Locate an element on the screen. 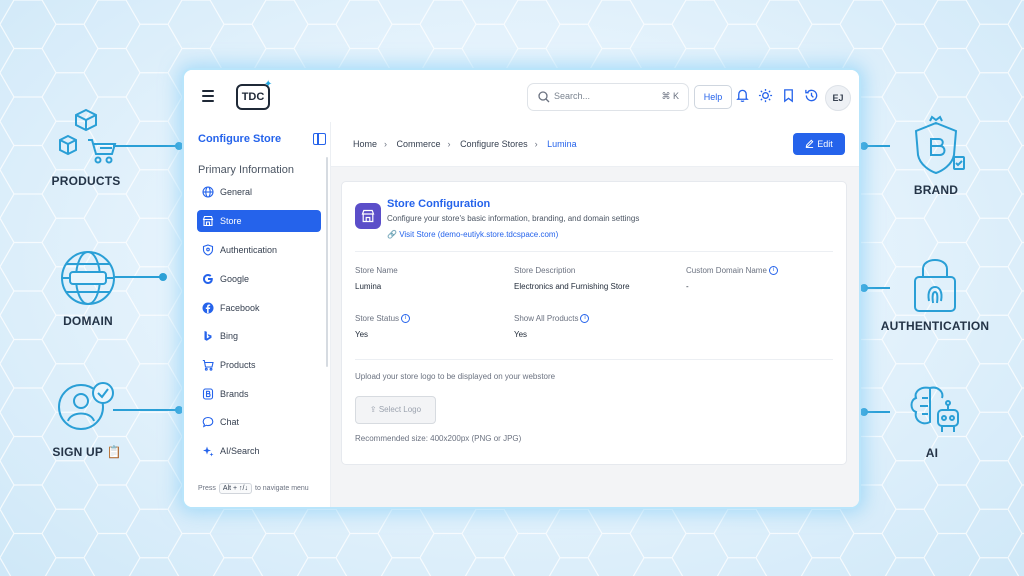 The height and width of the screenshot is (576, 1024). sidebar-item-label: Chat is located at coordinates (230, 422).